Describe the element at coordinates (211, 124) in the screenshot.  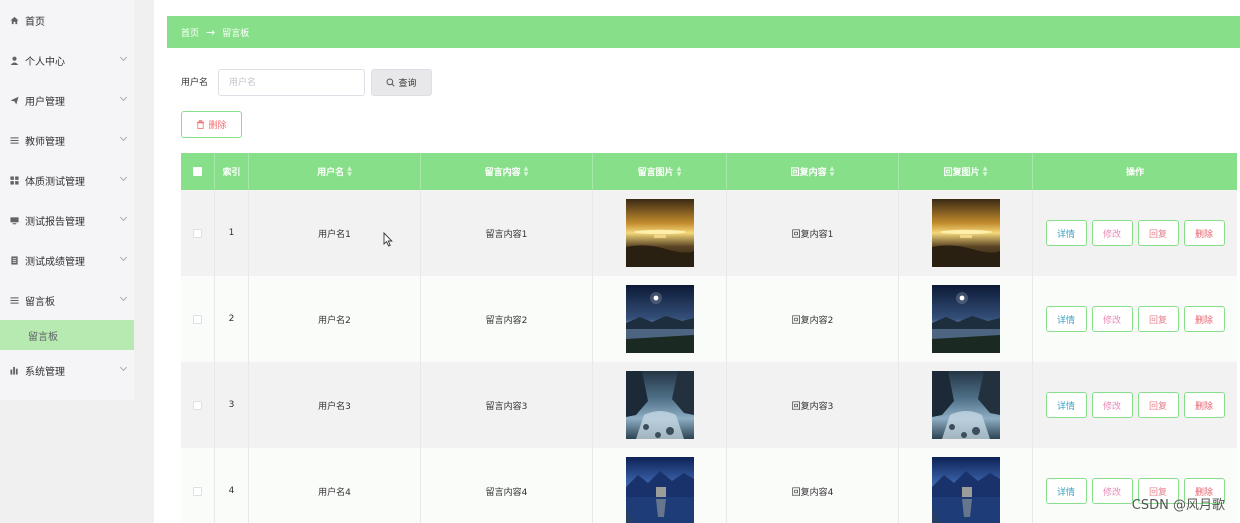
I see `batch-delete-button: 删除` at that location.